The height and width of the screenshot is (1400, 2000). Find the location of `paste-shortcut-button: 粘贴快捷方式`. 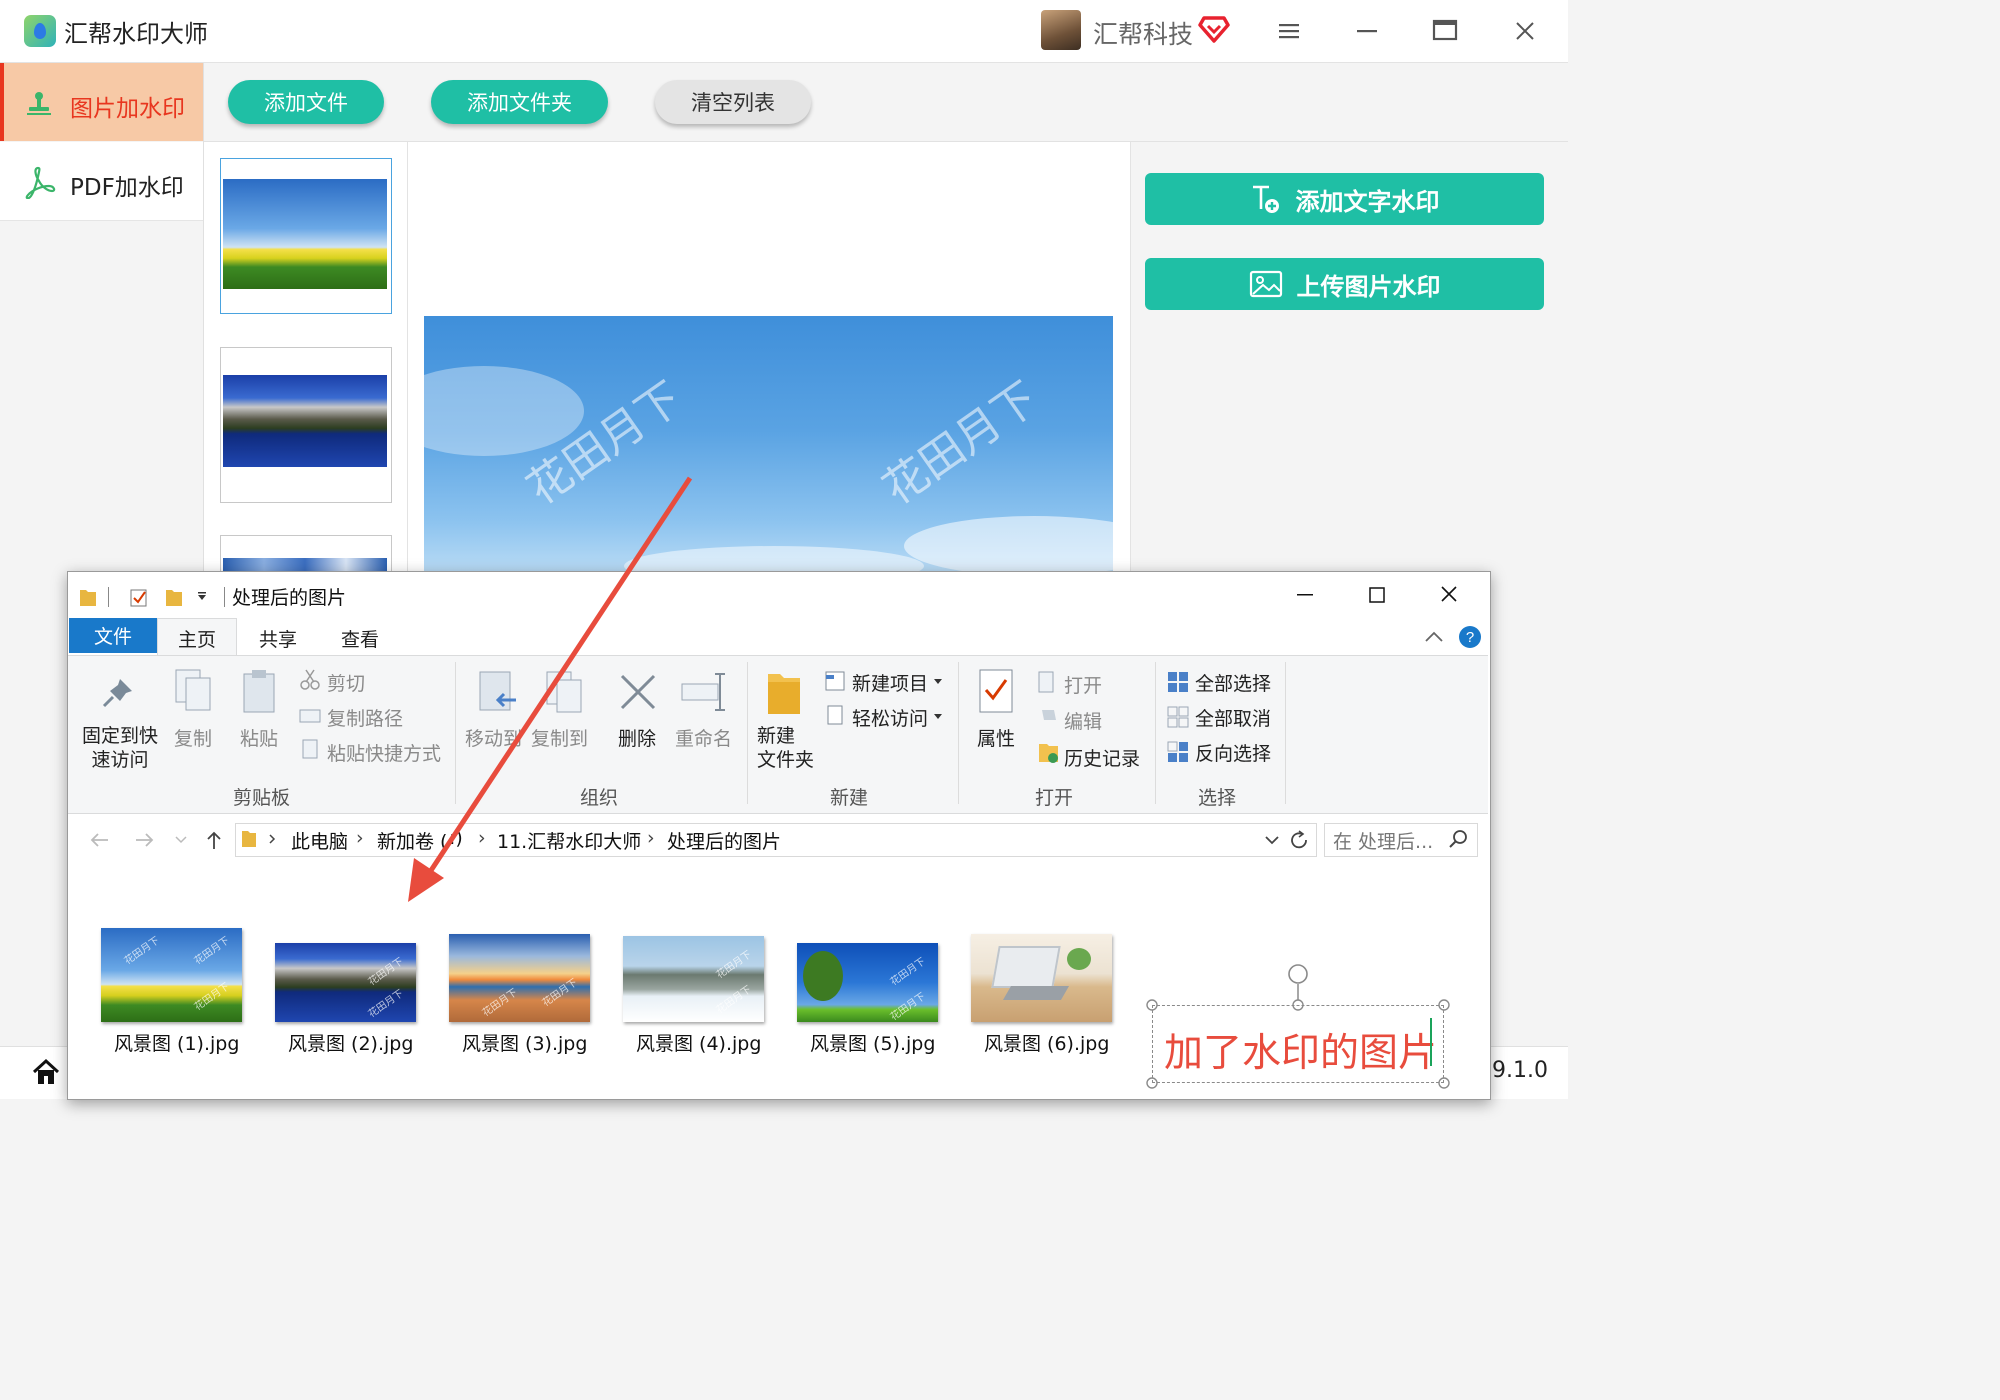

paste-shortcut-button: 粘贴快捷方式 is located at coordinates (384, 752).